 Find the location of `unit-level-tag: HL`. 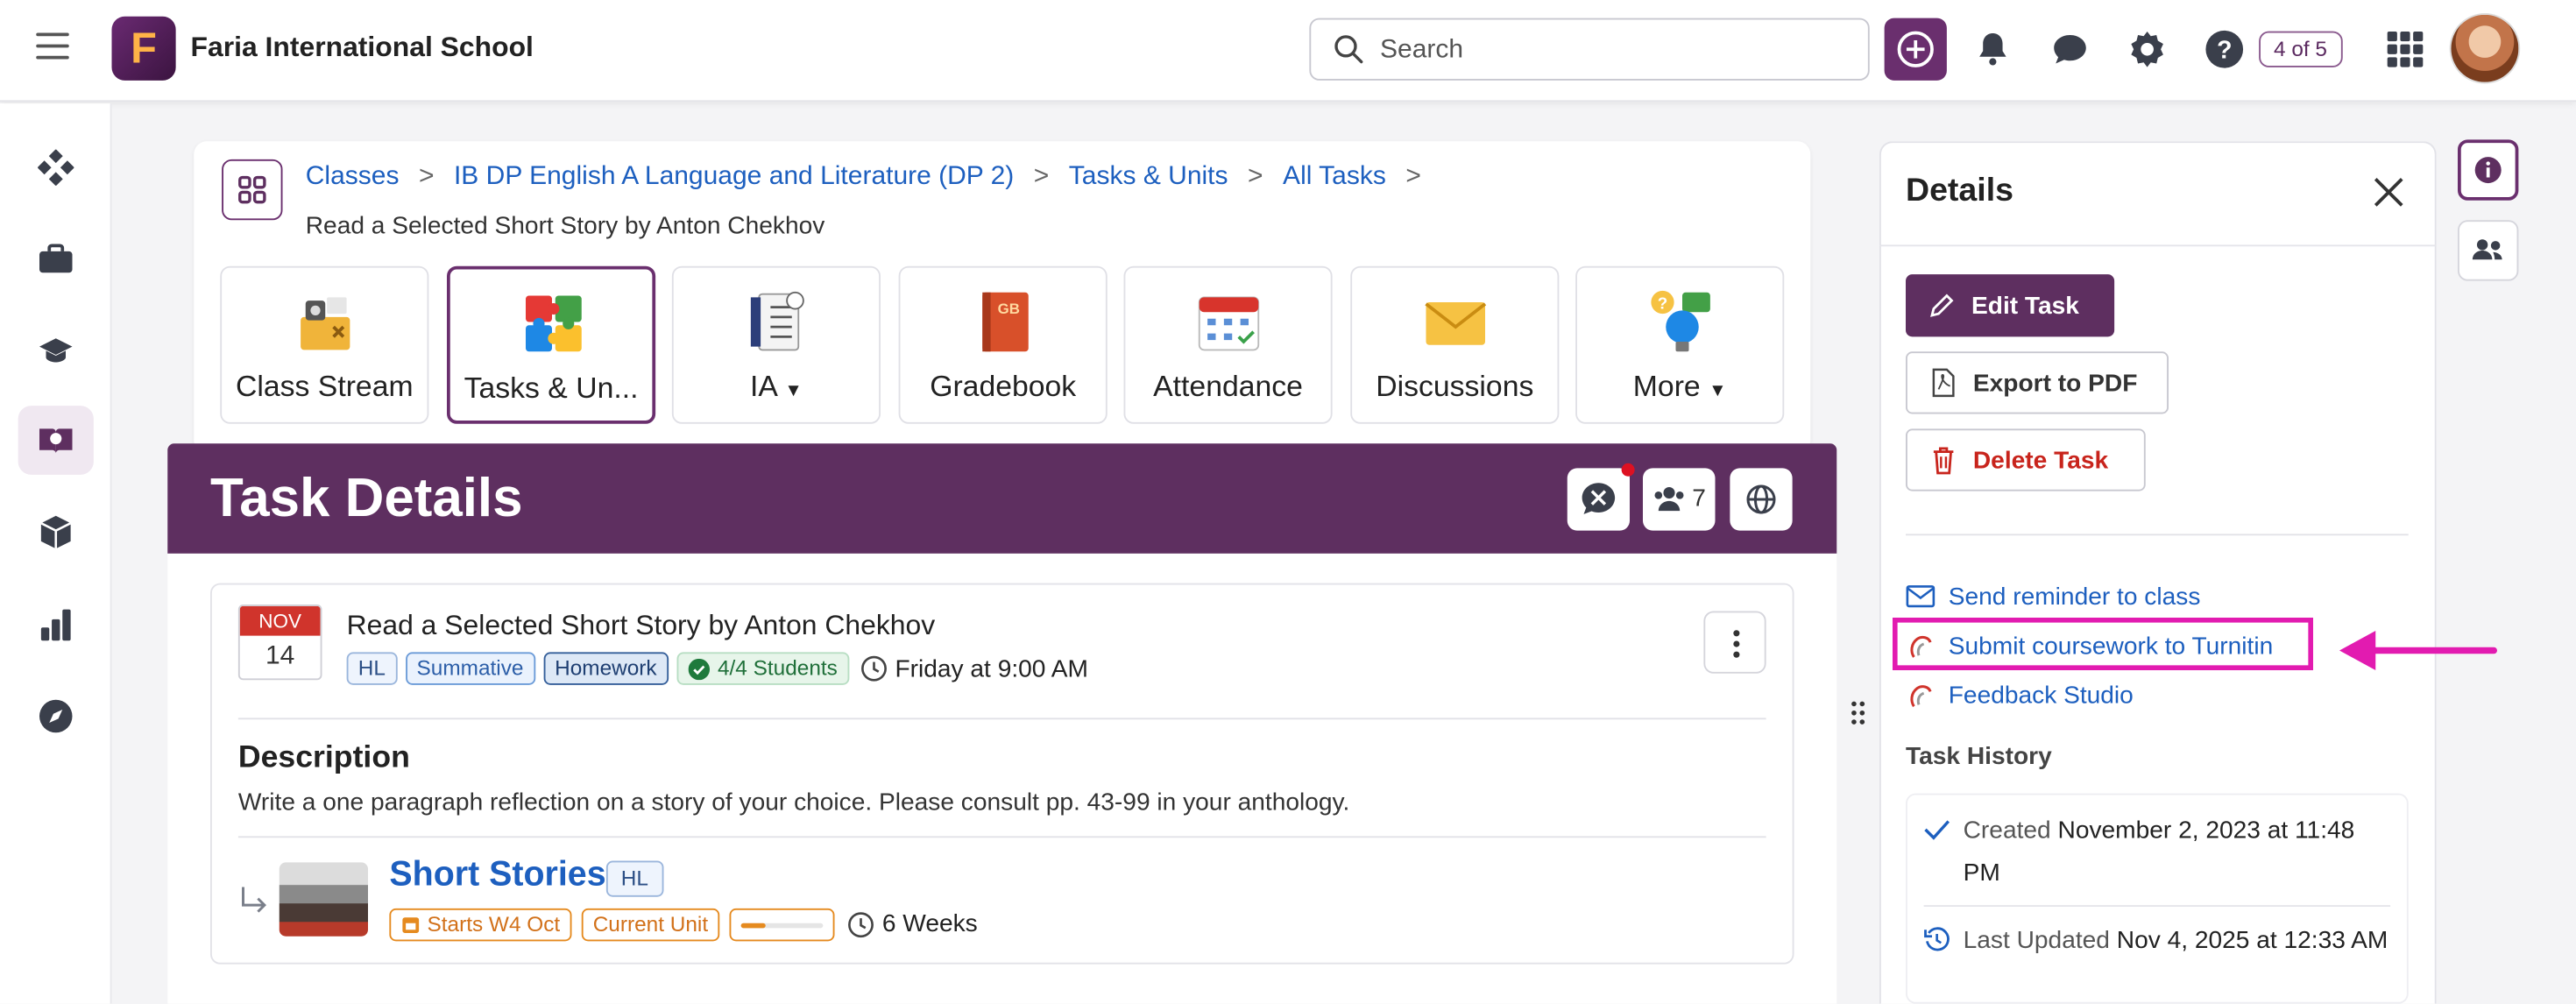

unit-level-tag: HL is located at coordinates (634, 879).